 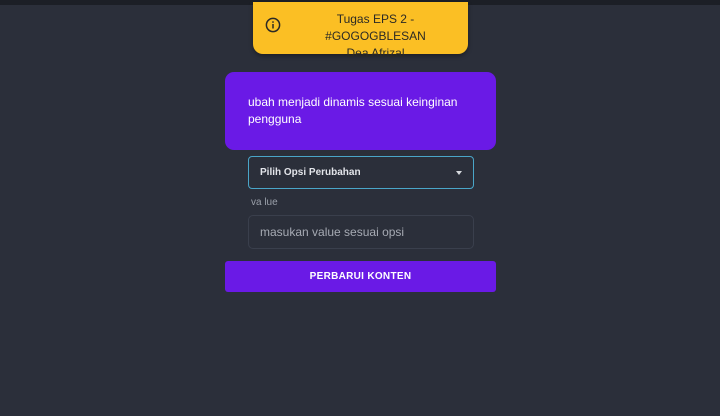 What do you see at coordinates (361, 232) in the screenshot?
I see `value-input` at bounding box center [361, 232].